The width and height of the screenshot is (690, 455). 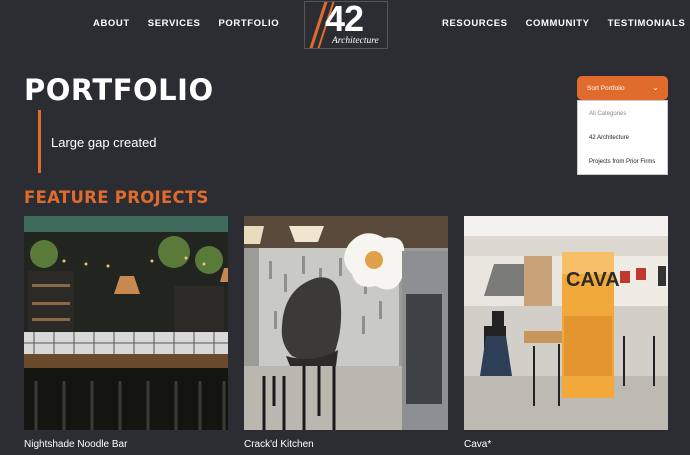 I want to click on quote-bar, so click(x=39, y=141).